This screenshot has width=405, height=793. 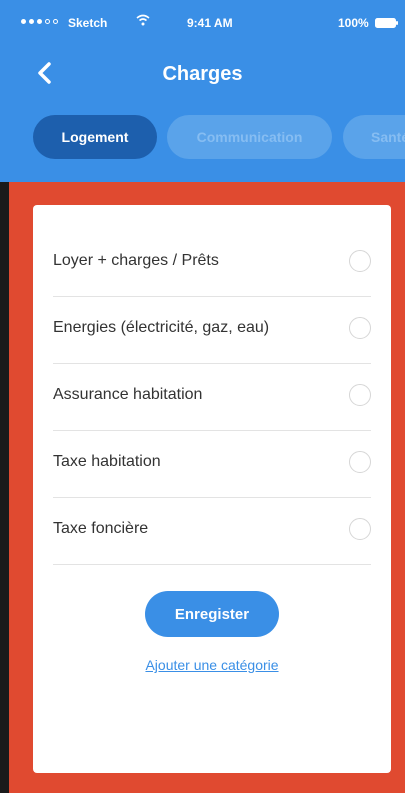 What do you see at coordinates (107, 461) in the screenshot?
I see `list-item-label: Taxe habitation` at bounding box center [107, 461].